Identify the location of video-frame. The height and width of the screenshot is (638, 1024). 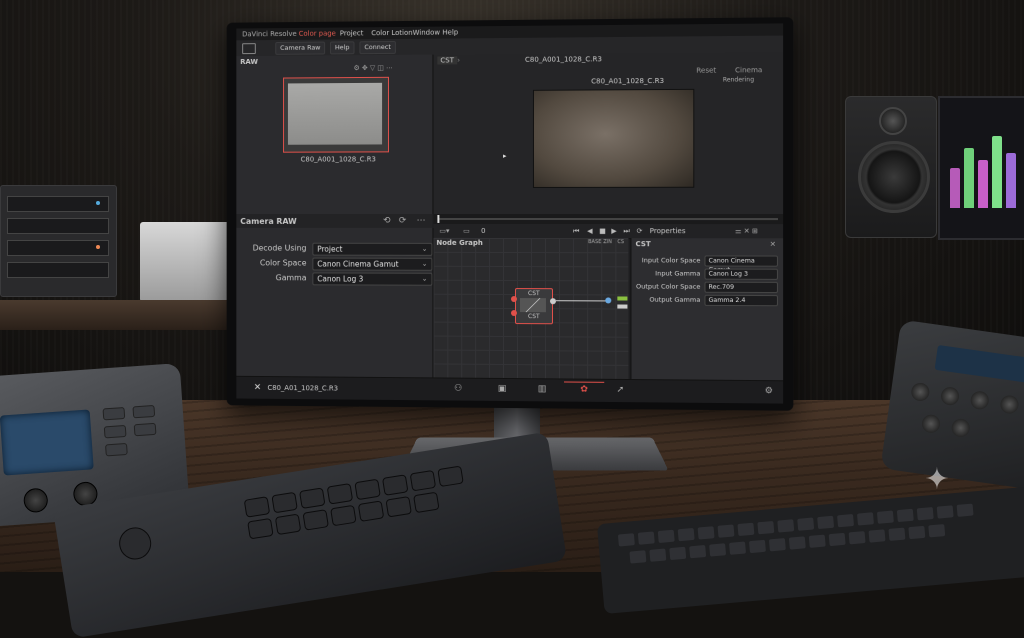
(613, 138).